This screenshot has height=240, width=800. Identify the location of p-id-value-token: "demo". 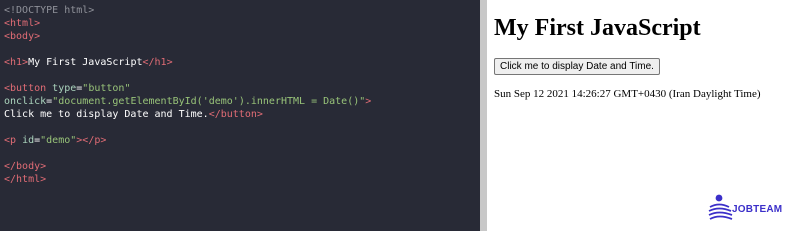
(58, 140).